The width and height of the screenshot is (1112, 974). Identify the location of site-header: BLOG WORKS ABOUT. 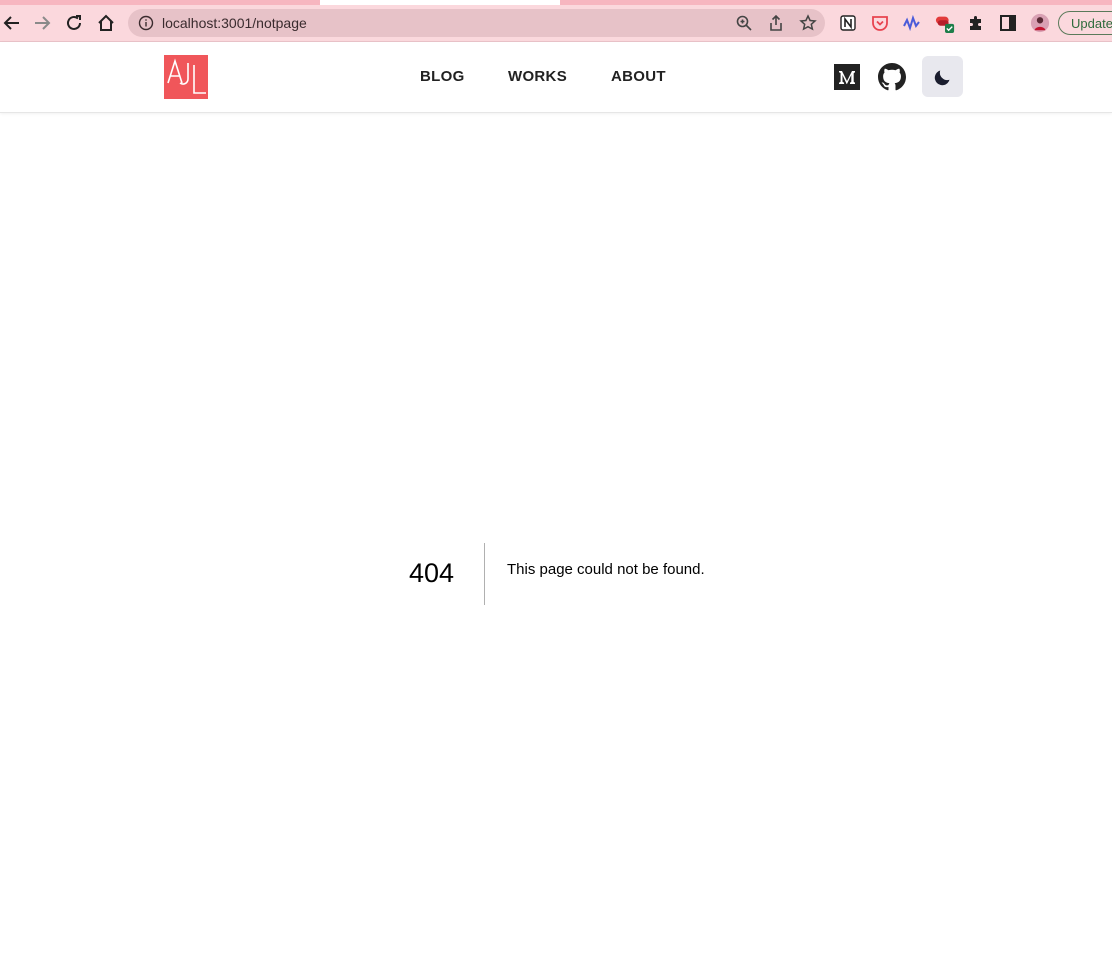
(556, 77).